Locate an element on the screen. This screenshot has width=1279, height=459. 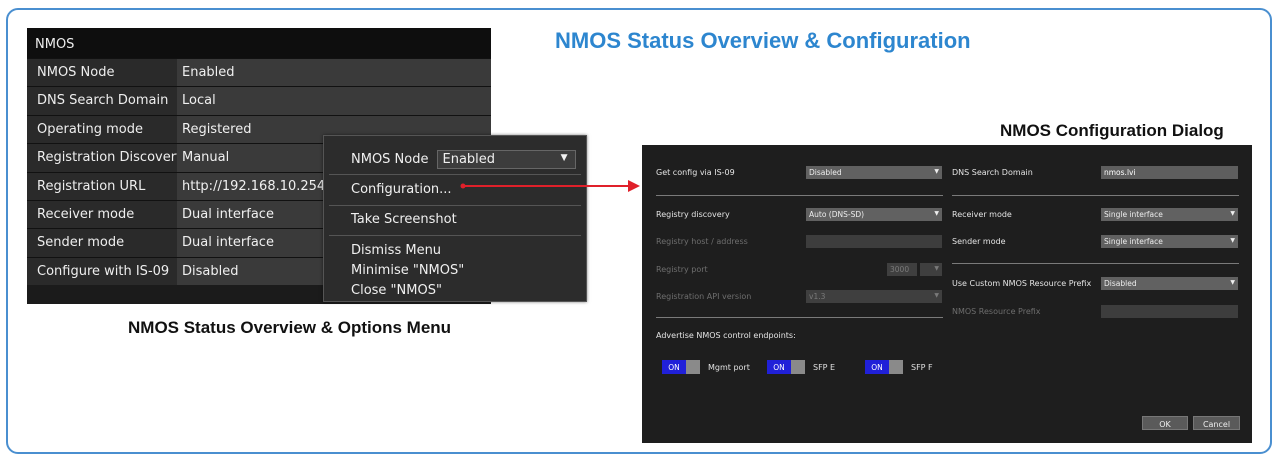
dns-search-domain-label: DNS Search Domain is located at coordinates (992, 172).